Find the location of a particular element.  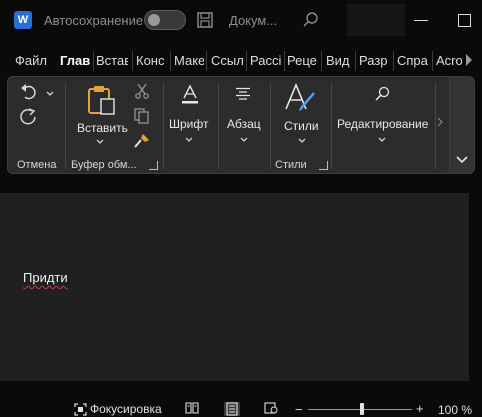

web-layout-icon is located at coordinates (271, 408).